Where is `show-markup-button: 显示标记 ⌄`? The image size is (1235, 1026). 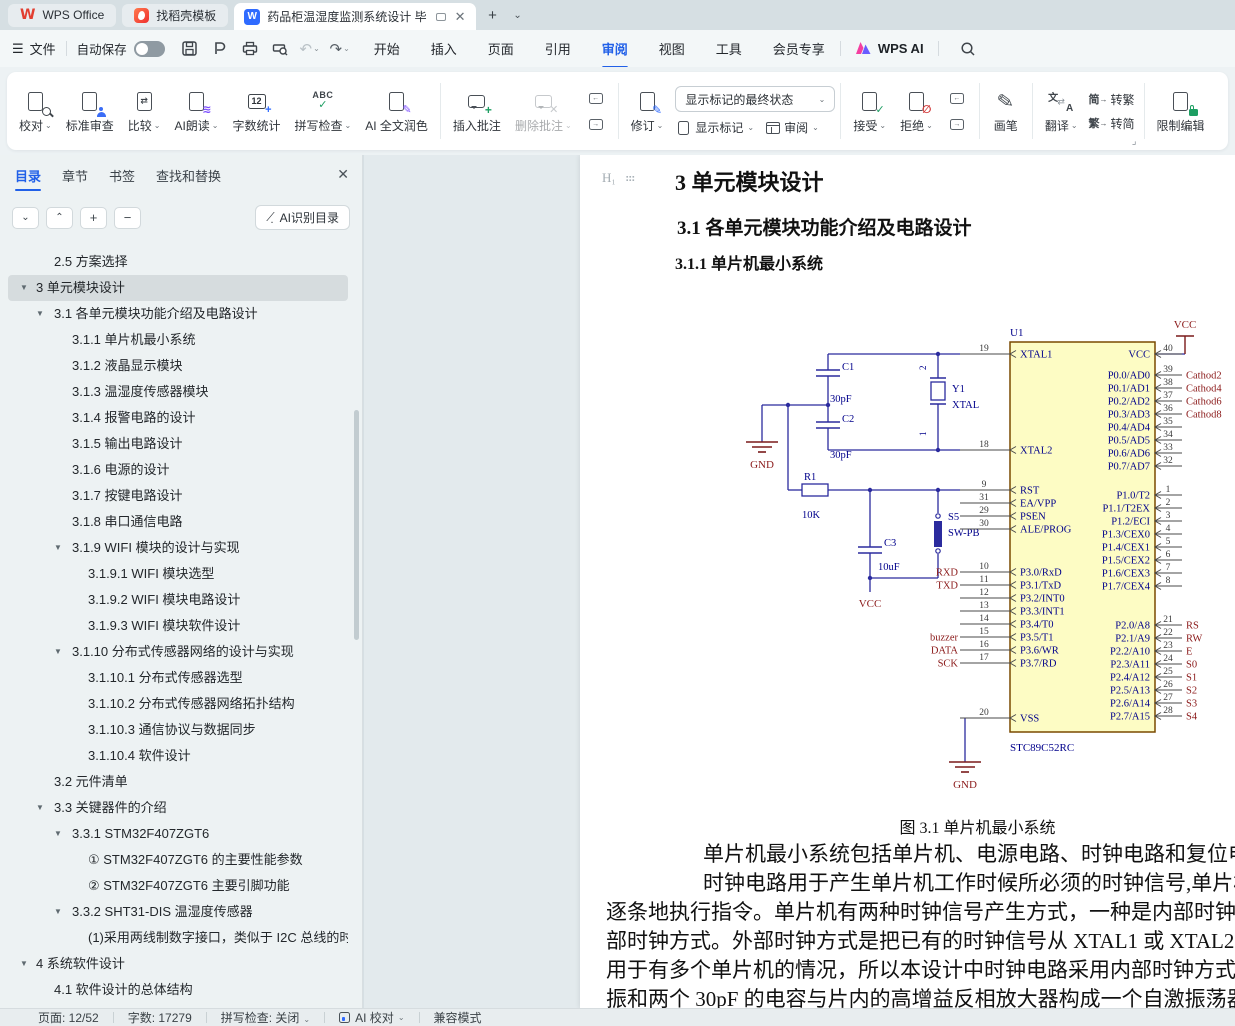 show-markup-button: 显示标记 ⌄ is located at coordinates (714, 127).